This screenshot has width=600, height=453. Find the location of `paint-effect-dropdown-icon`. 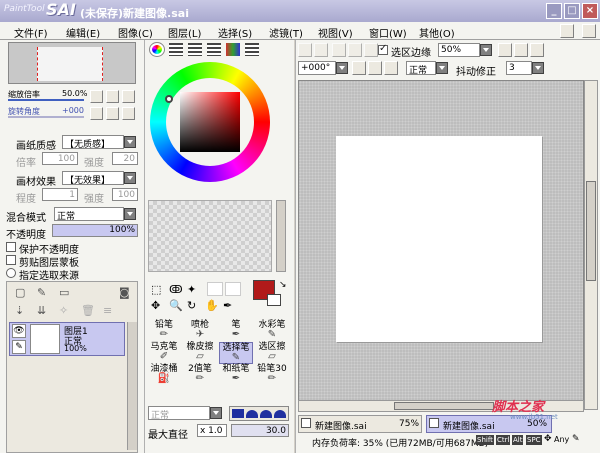

paint-effect-dropdown-icon is located at coordinates (130, 178).